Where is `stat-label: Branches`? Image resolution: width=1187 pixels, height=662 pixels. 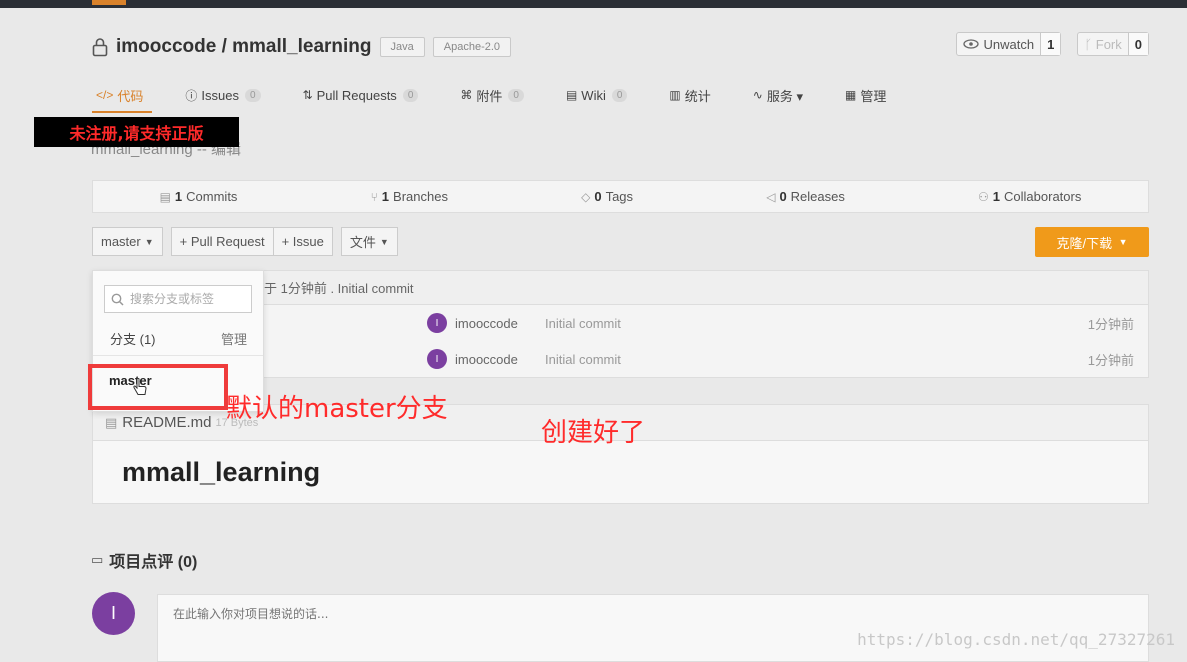 stat-label: Branches is located at coordinates (420, 196).